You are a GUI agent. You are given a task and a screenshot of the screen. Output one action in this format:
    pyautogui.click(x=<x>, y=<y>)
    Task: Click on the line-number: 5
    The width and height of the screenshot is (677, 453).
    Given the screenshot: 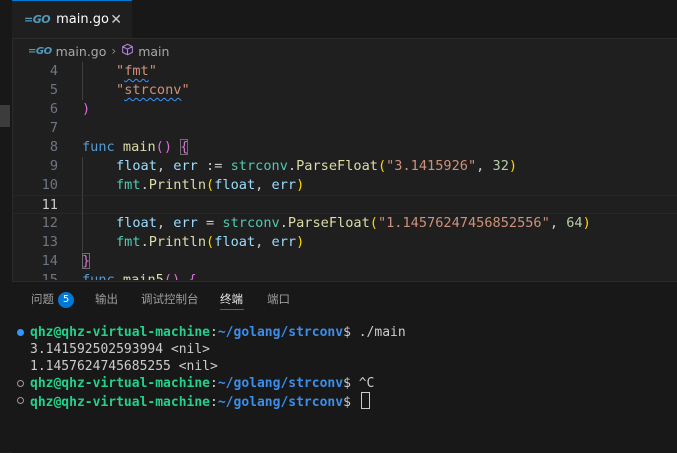 What is the action you would take?
    pyautogui.click(x=53, y=90)
    